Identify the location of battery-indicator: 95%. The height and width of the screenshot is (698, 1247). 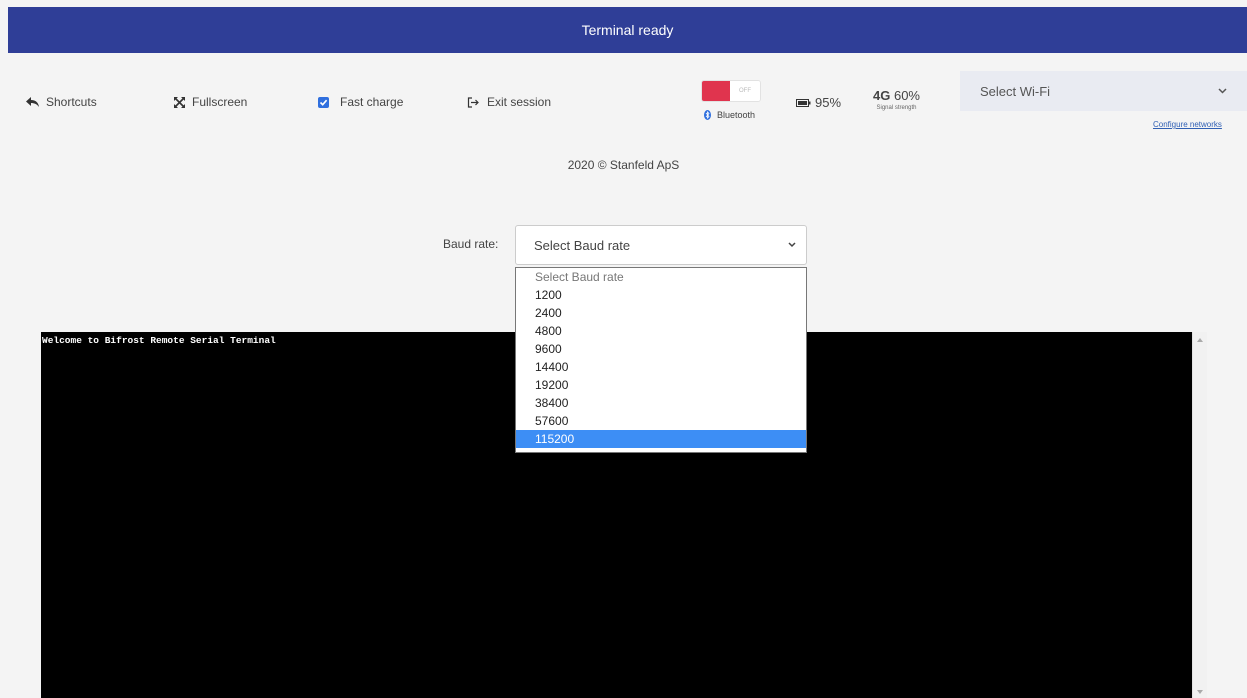
(818, 102).